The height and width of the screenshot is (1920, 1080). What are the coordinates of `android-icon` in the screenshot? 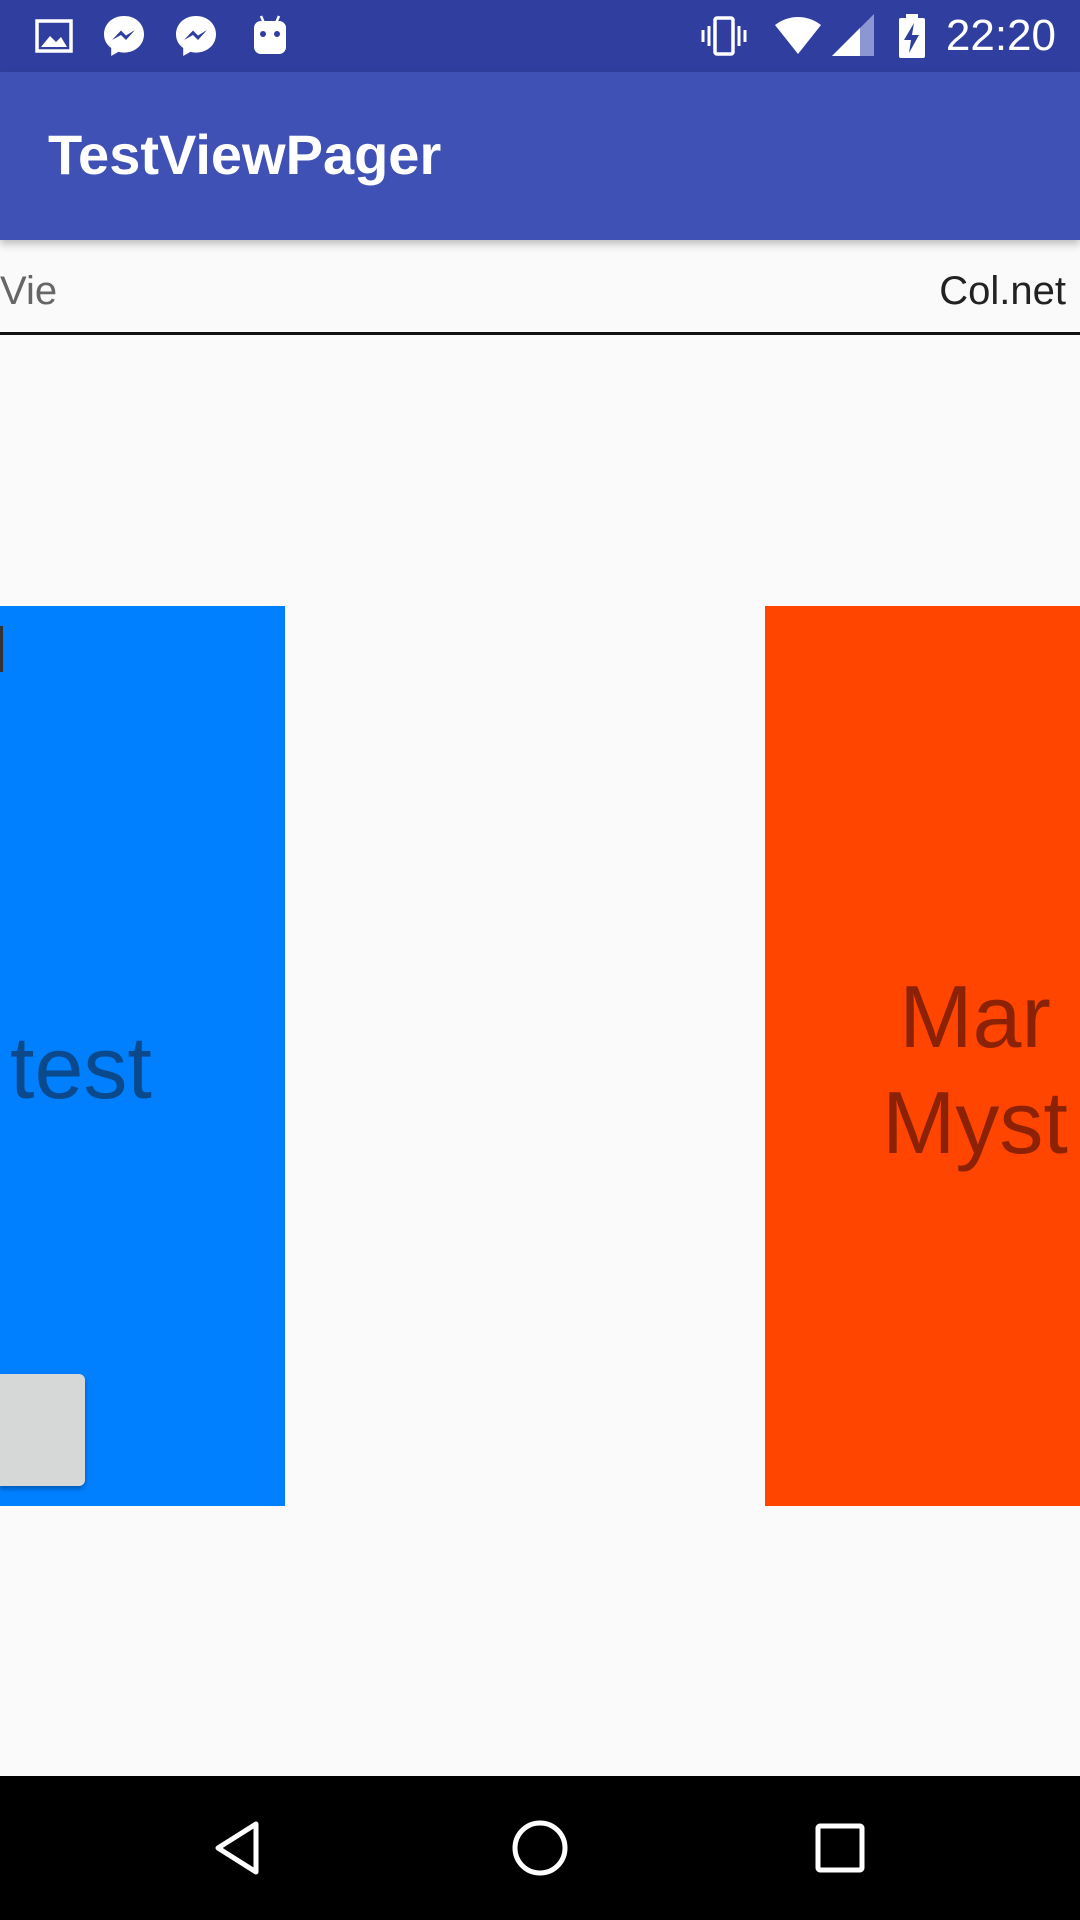 It's located at (270, 36).